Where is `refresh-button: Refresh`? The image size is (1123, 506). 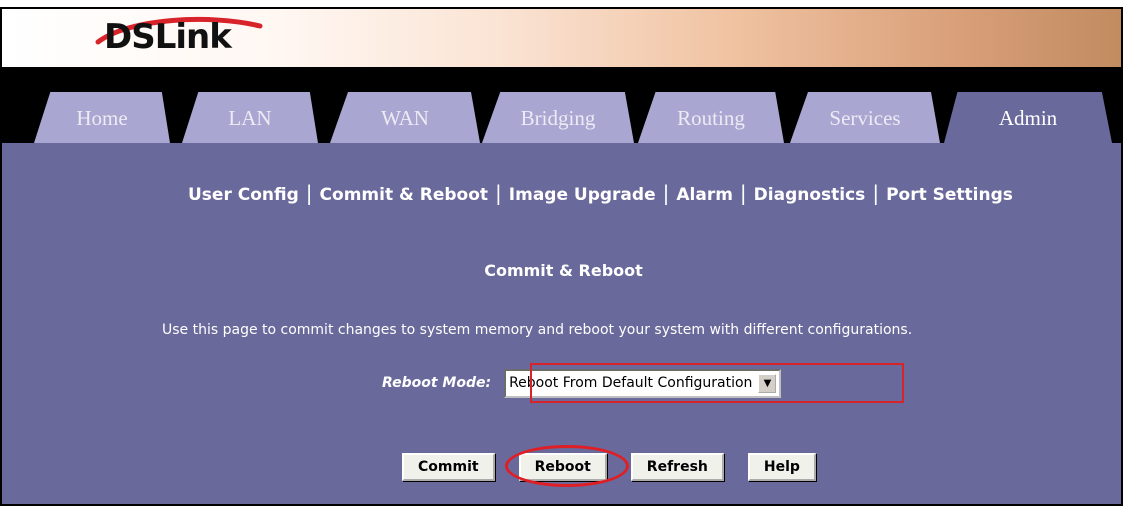
refresh-button: Refresh is located at coordinates (677, 467).